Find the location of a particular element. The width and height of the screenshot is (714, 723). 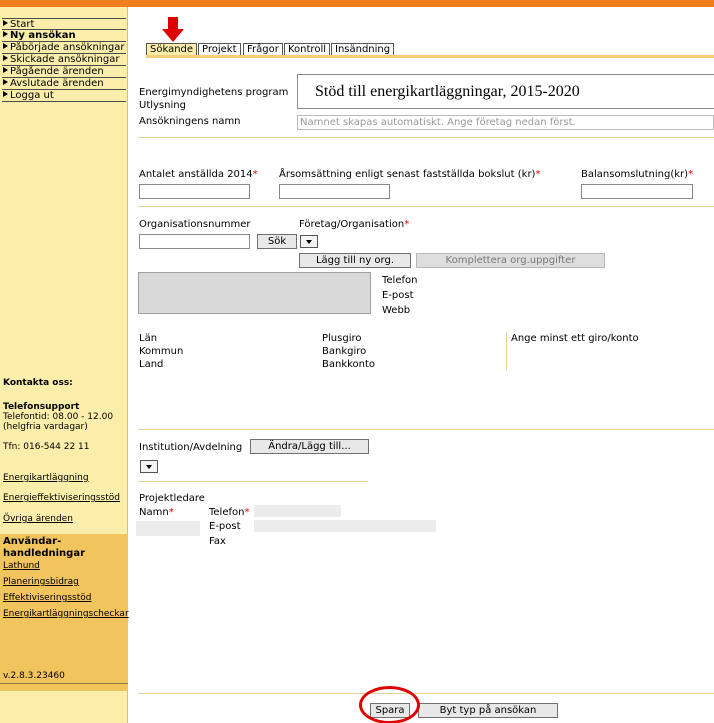

link-energikartlaggning: Energikartläggning is located at coordinates (46, 478).